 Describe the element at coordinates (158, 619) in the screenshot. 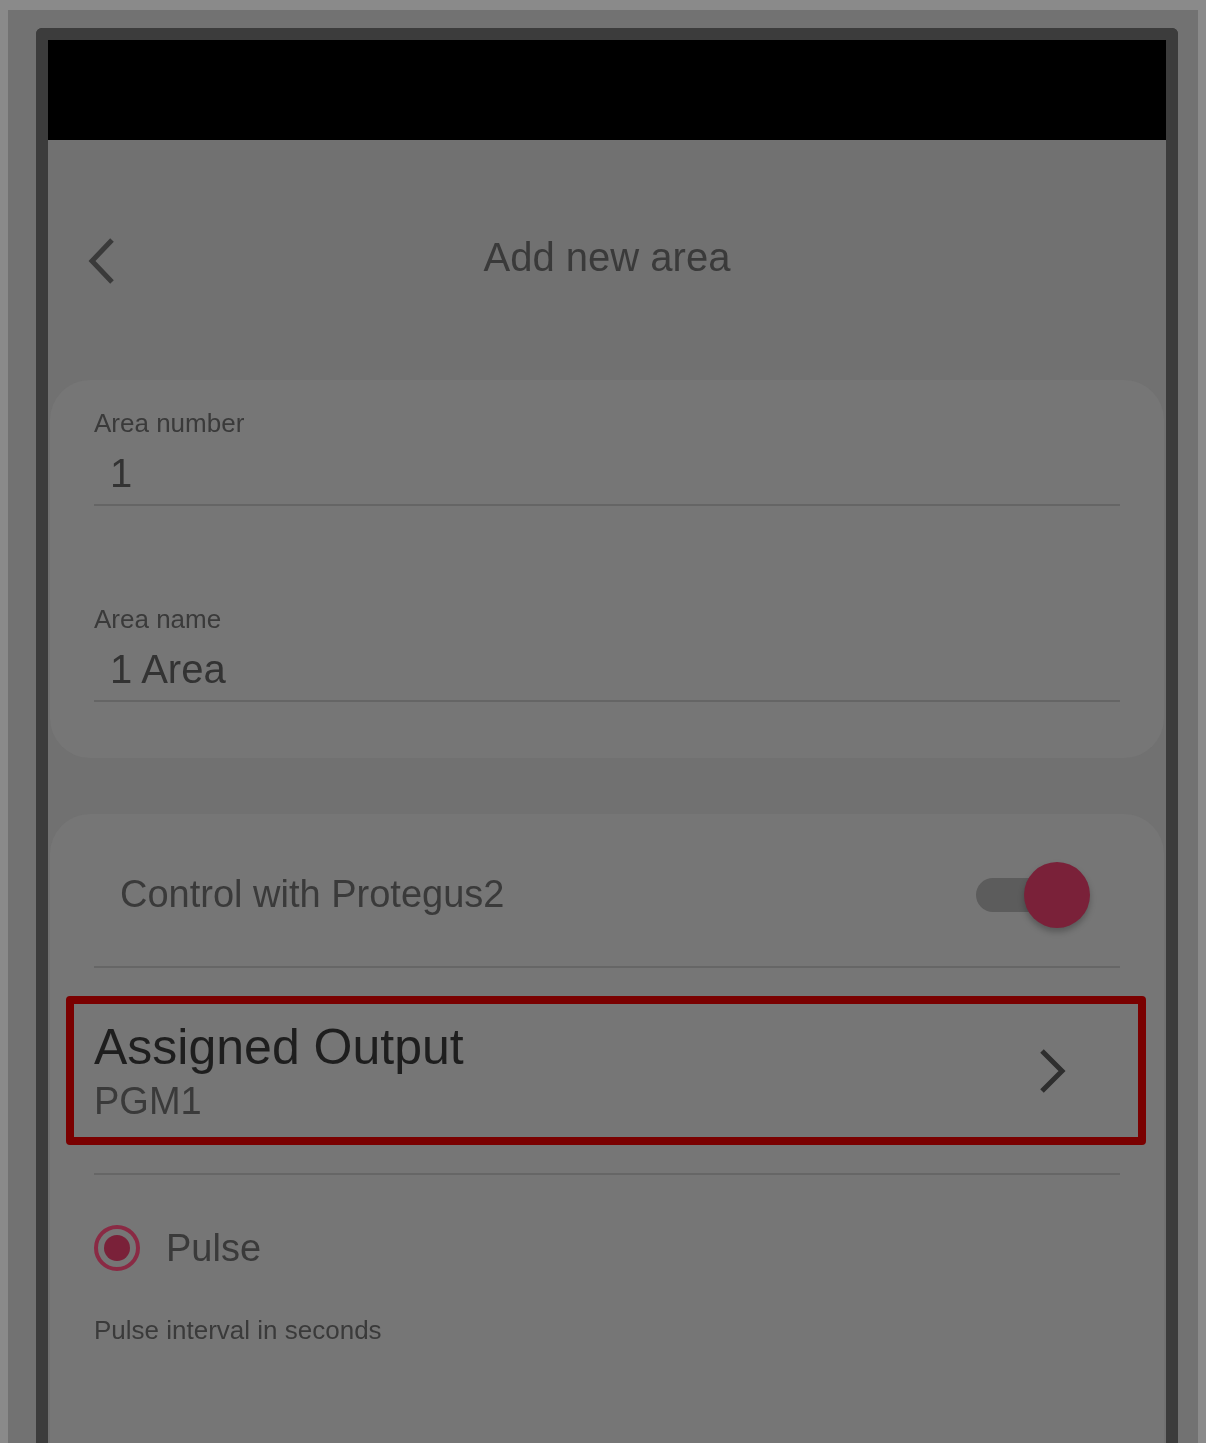

I see `field-label: Area name` at that location.